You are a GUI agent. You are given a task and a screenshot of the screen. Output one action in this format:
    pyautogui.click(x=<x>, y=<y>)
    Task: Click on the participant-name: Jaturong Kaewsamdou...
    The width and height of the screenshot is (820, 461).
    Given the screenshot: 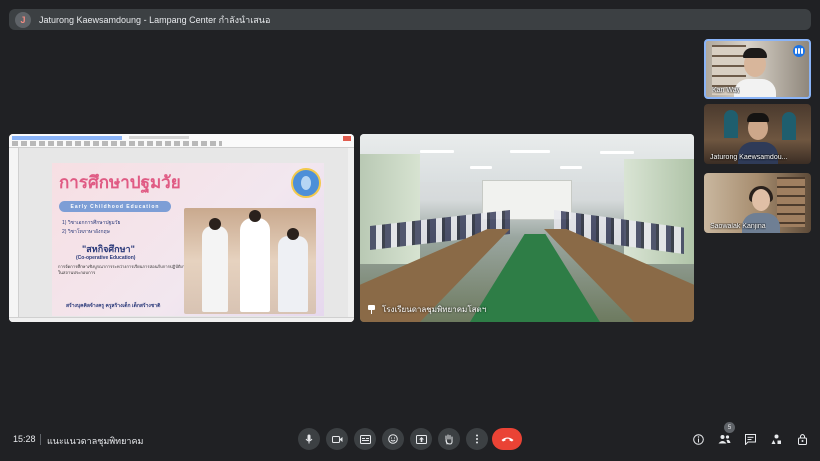 What is the action you would take?
    pyautogui.click(x=749, y=157)
    